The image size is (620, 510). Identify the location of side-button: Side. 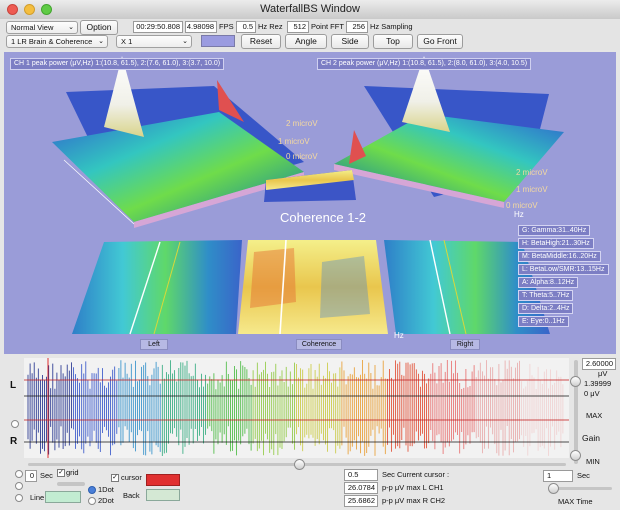
(350, 41).